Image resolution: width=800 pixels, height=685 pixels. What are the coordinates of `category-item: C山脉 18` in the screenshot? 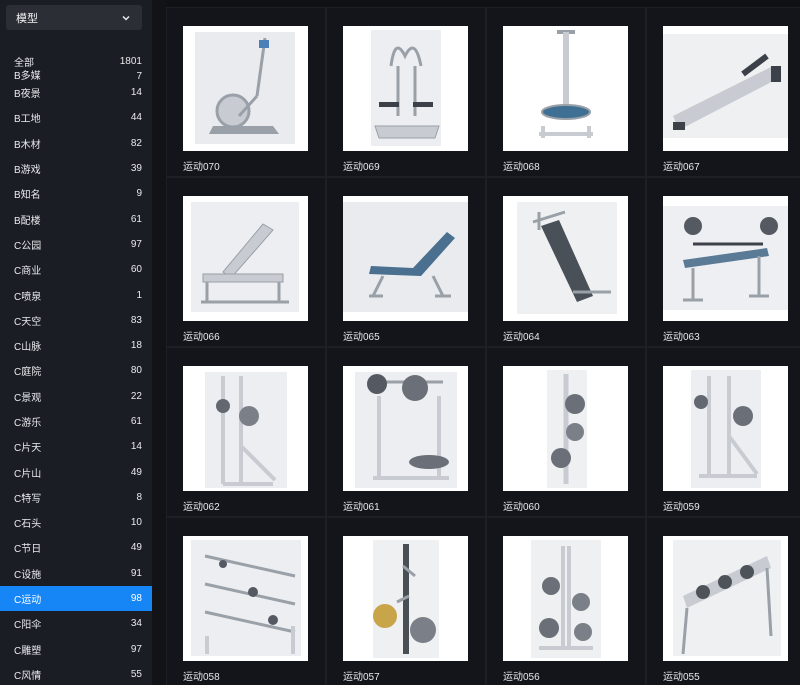 It's located at (76, 345).